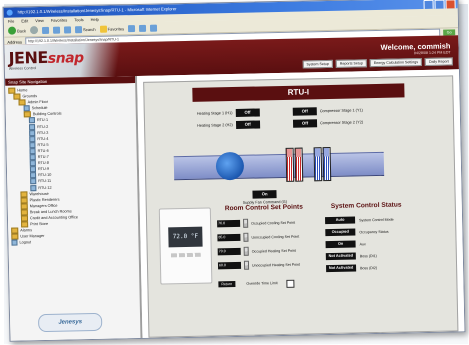 This screenshot has width=469, height=345. What do you see at coordinates (34, 30) in the screenshot?
I see `forward-button` at bounding box center [34, 30].